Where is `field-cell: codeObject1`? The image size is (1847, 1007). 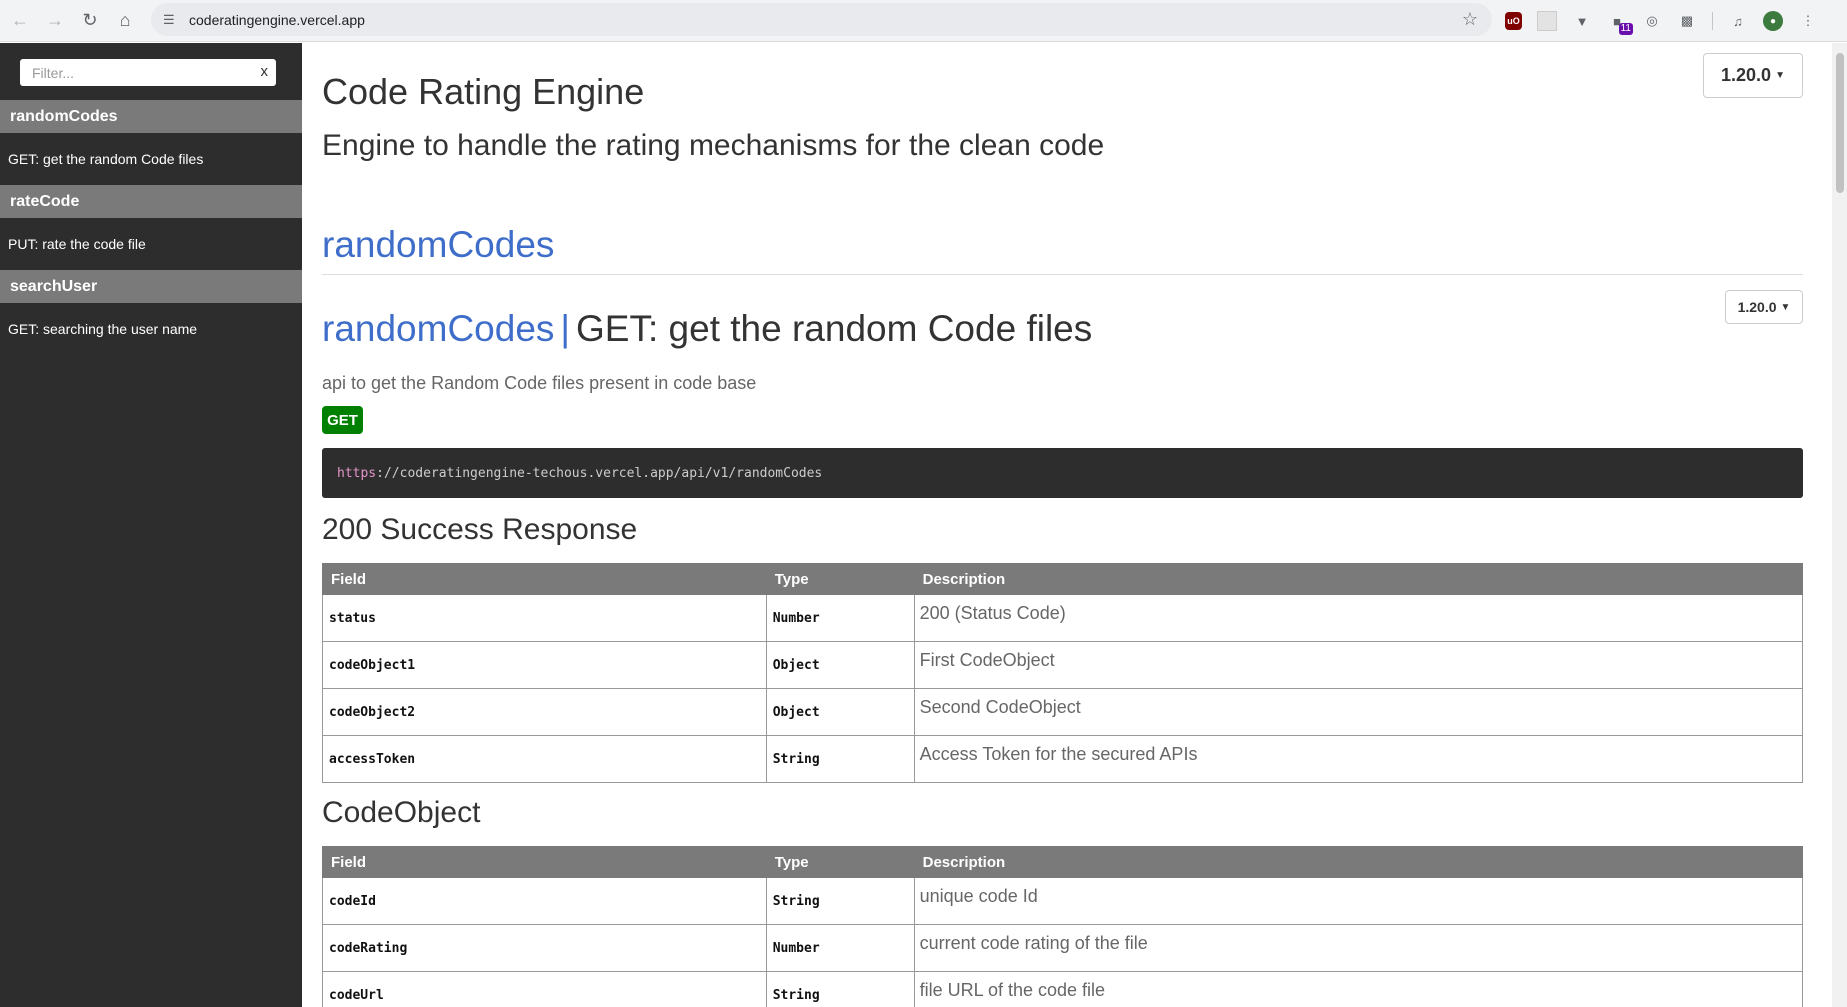 field-cell: codeObject1 is located at coordinates (544, 665).